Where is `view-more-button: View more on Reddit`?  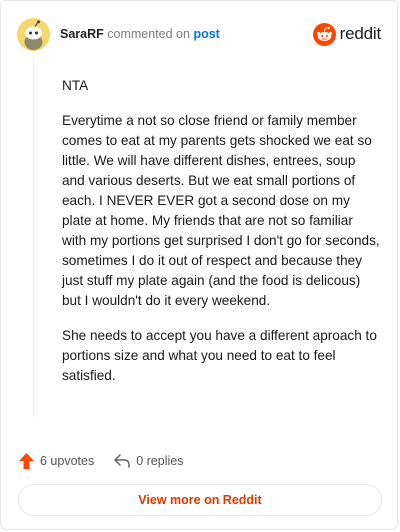
view-more-button: View more on Reddit is located at coordinates (200, 500).